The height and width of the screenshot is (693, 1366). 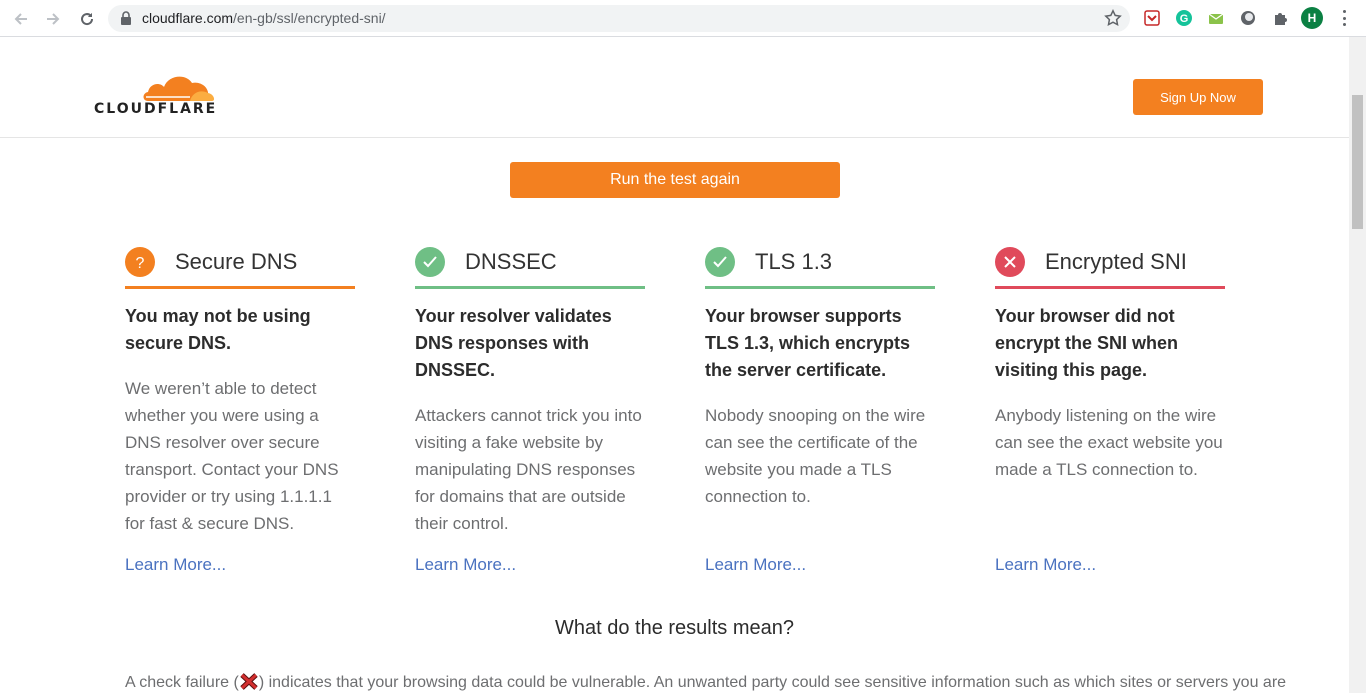 I want to click on cloudflare-logo: CLOUDFLARE, so click(x=156, y=95).